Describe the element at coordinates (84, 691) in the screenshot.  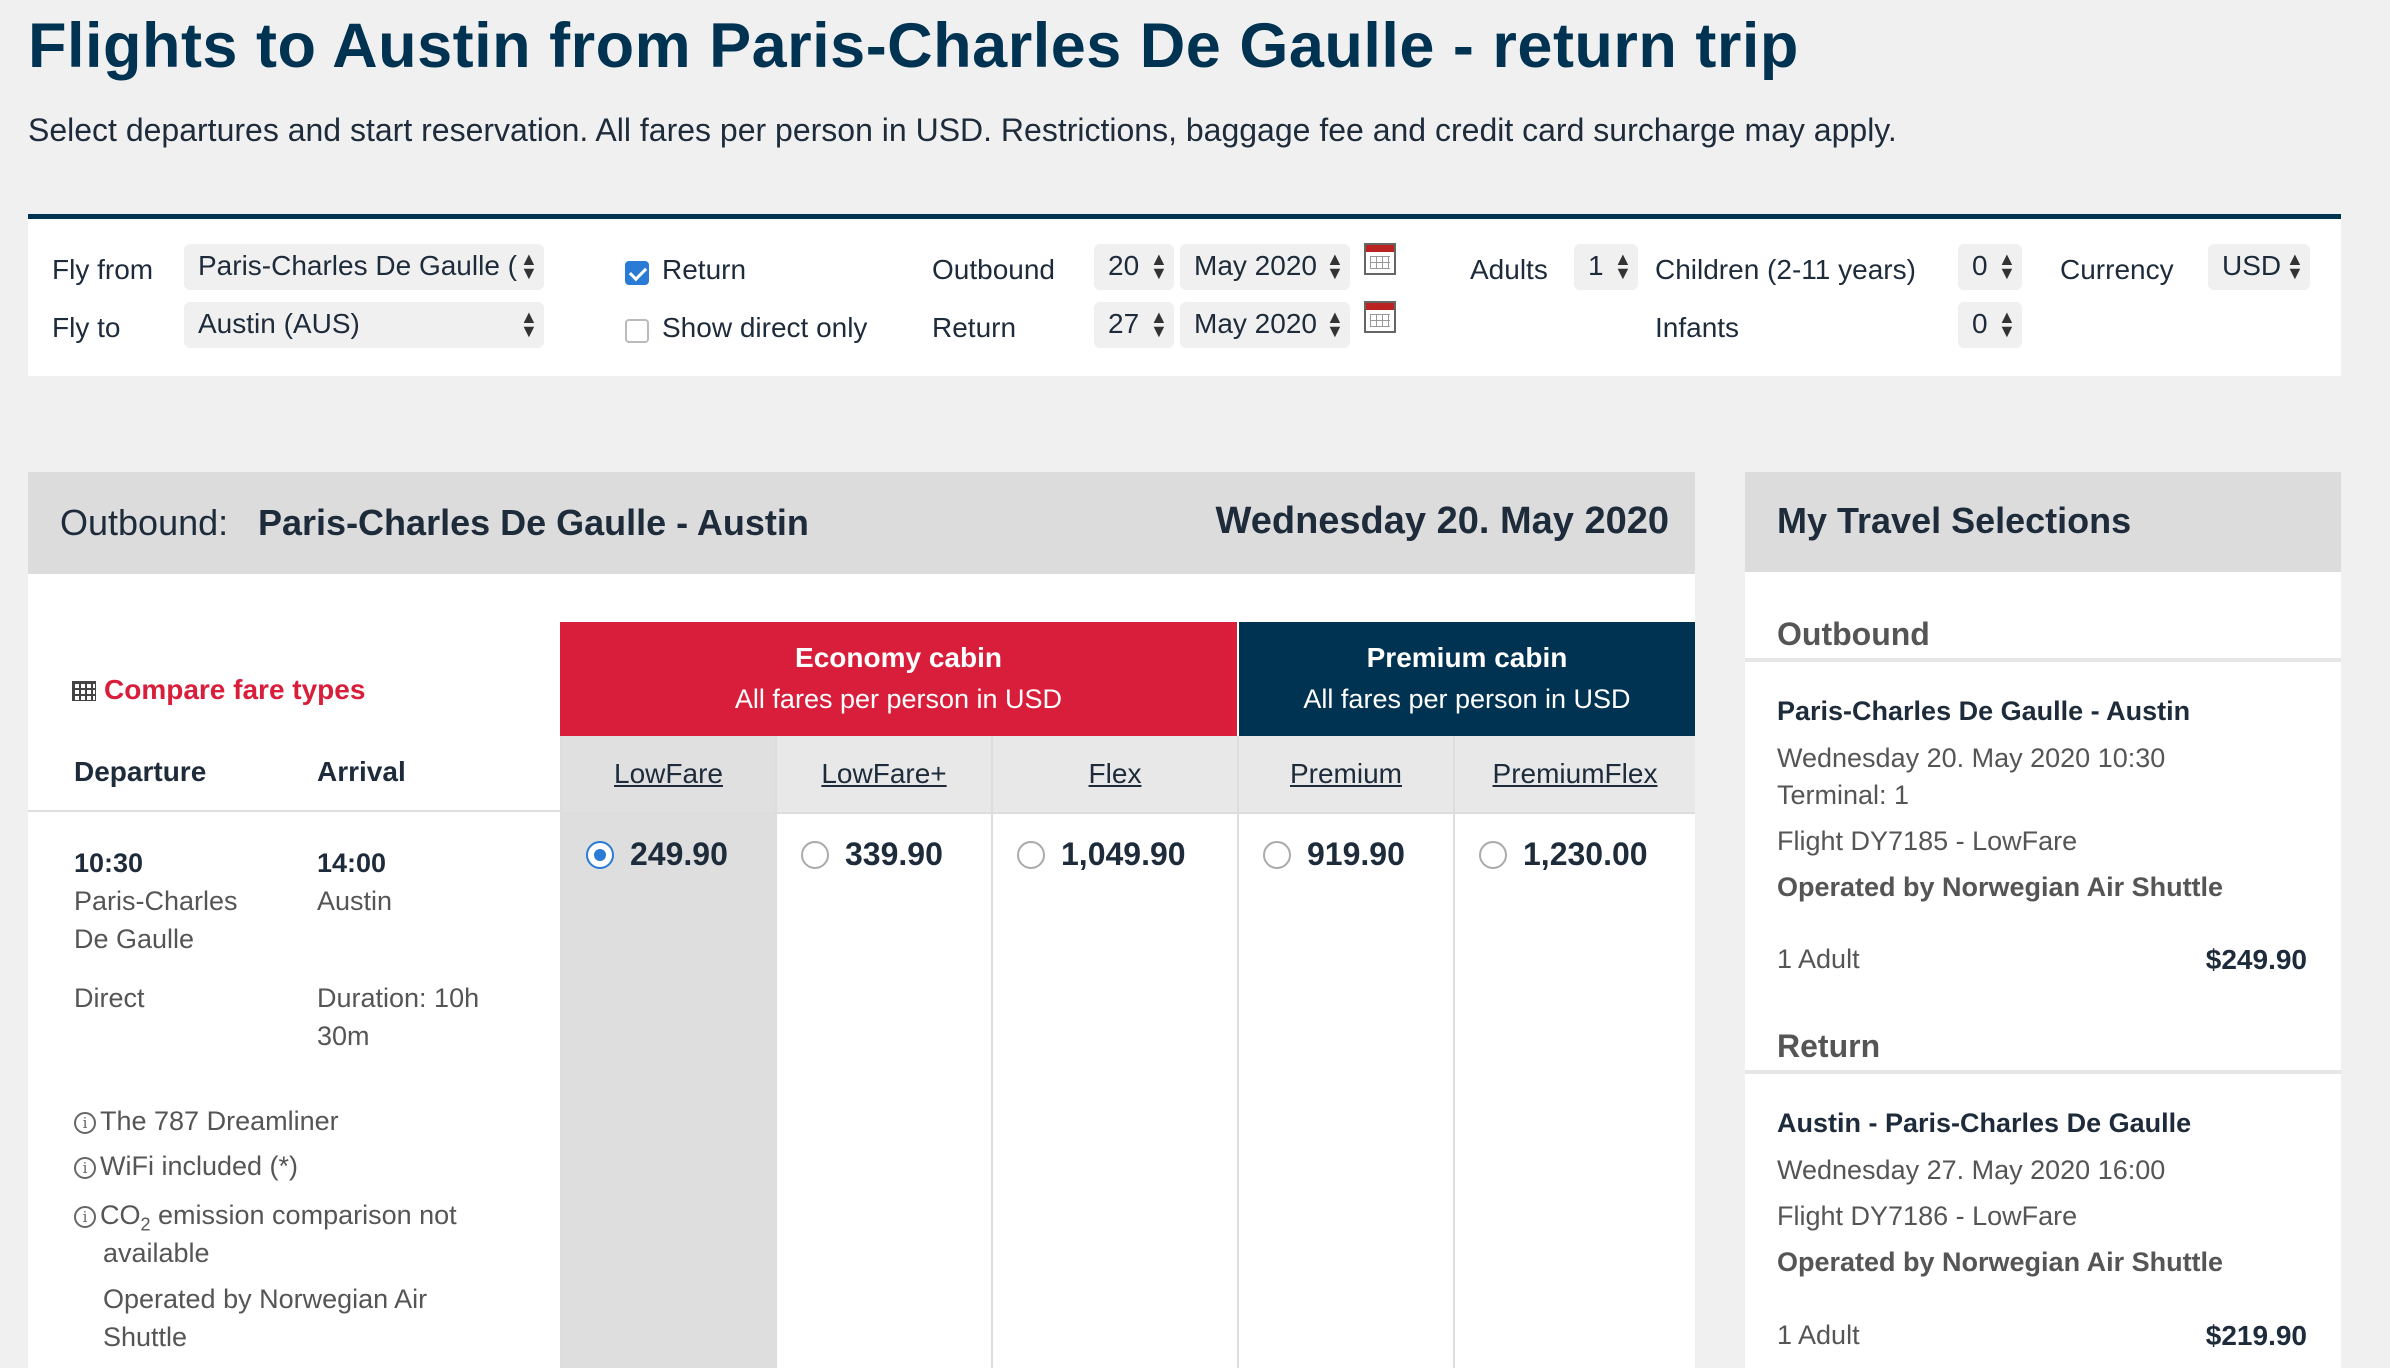
I see `grid-table-icon` at that location.